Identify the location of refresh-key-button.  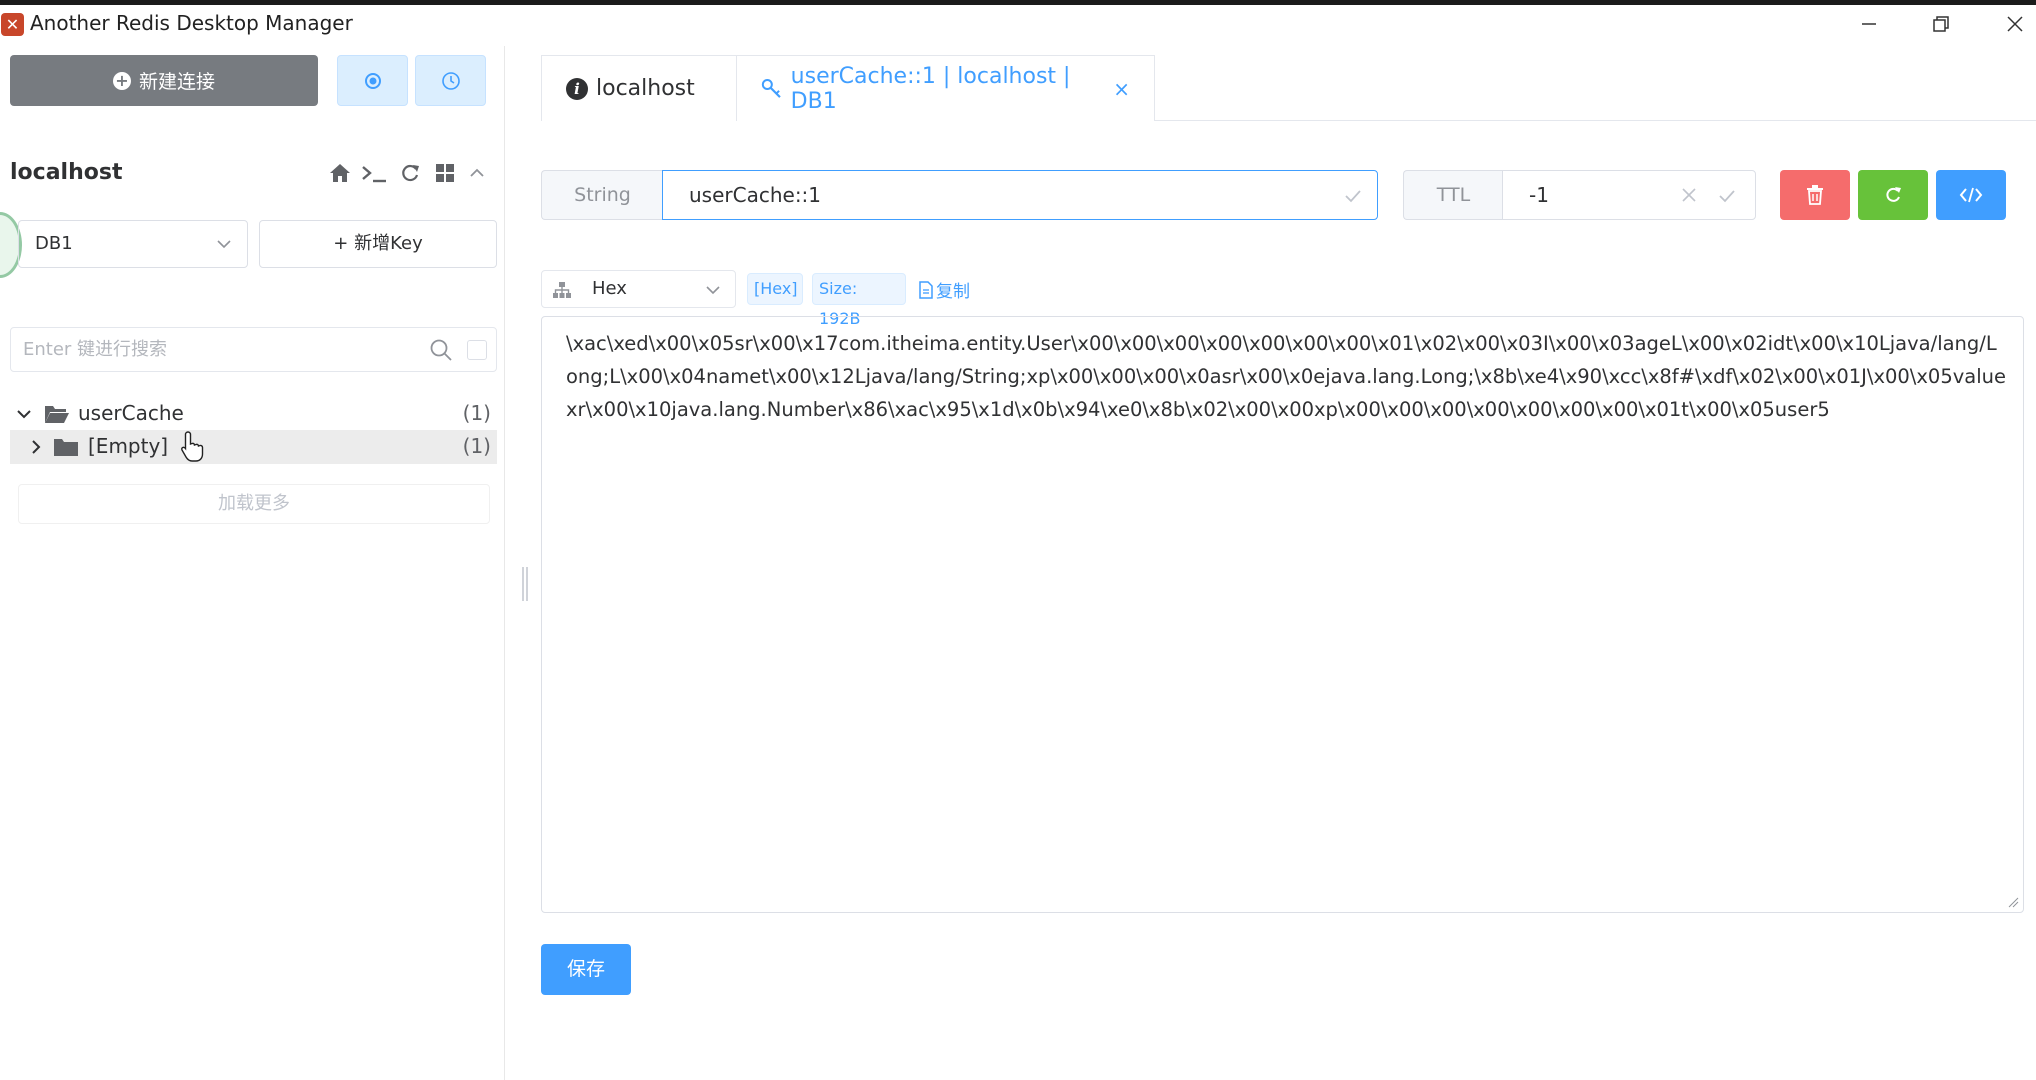
(1893, 195).